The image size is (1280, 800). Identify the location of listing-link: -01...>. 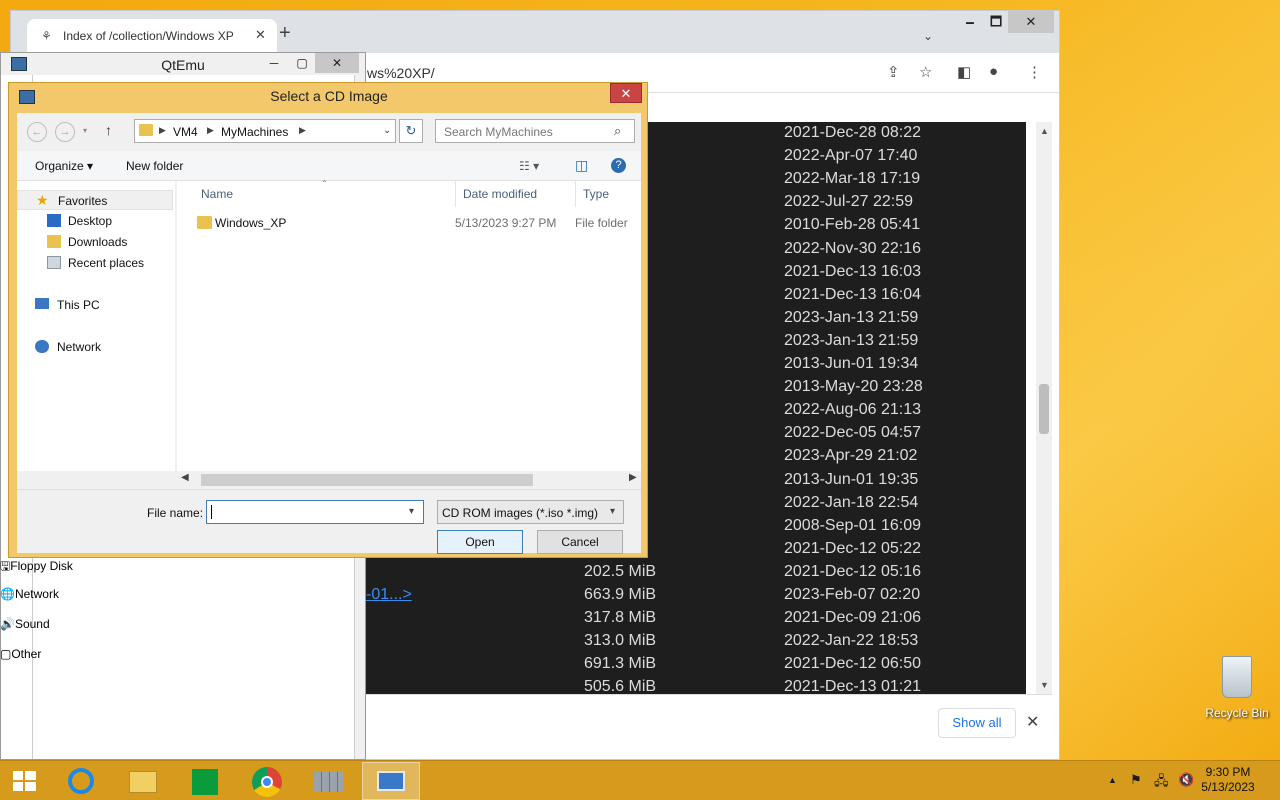
(389, 595).